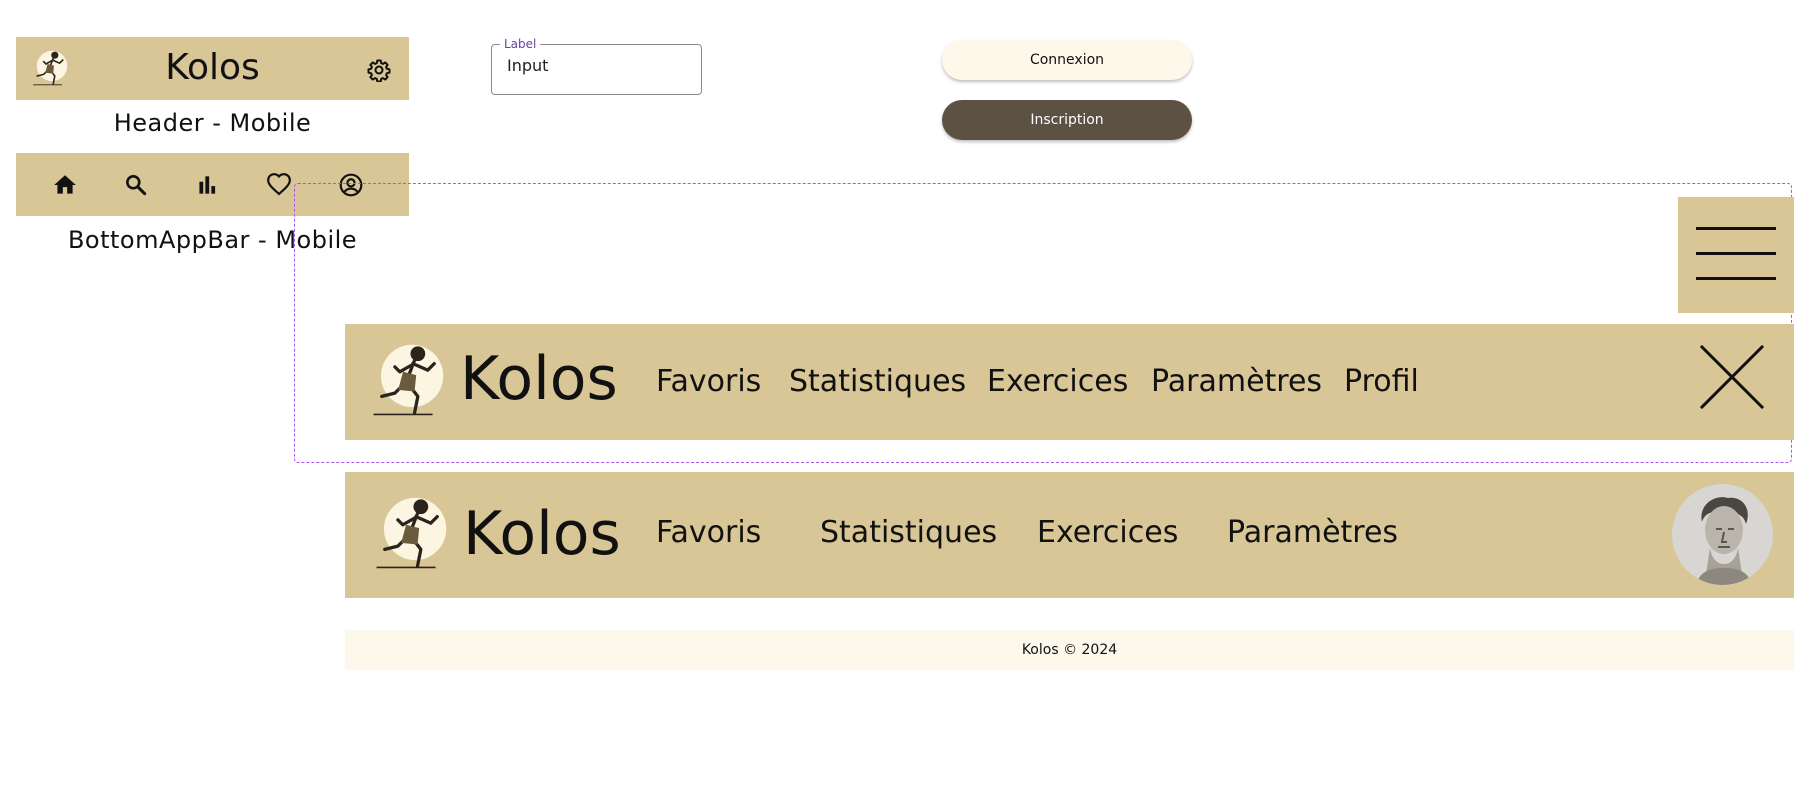 The width and height of the screenshot is (1814, 800). I want to click on mobile-header: Kolos, so click(212, 68).